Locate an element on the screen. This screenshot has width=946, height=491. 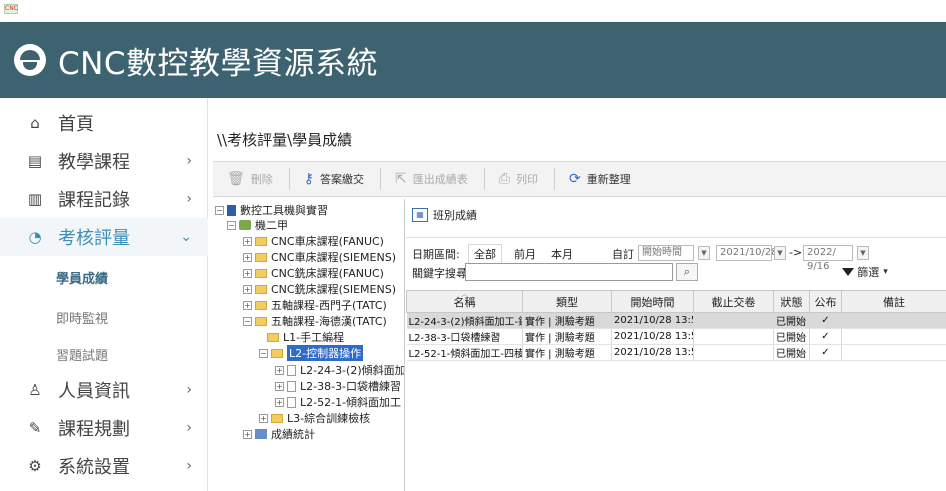
date-from-field: 2021/10/28 is located at coordinates (747, 253).